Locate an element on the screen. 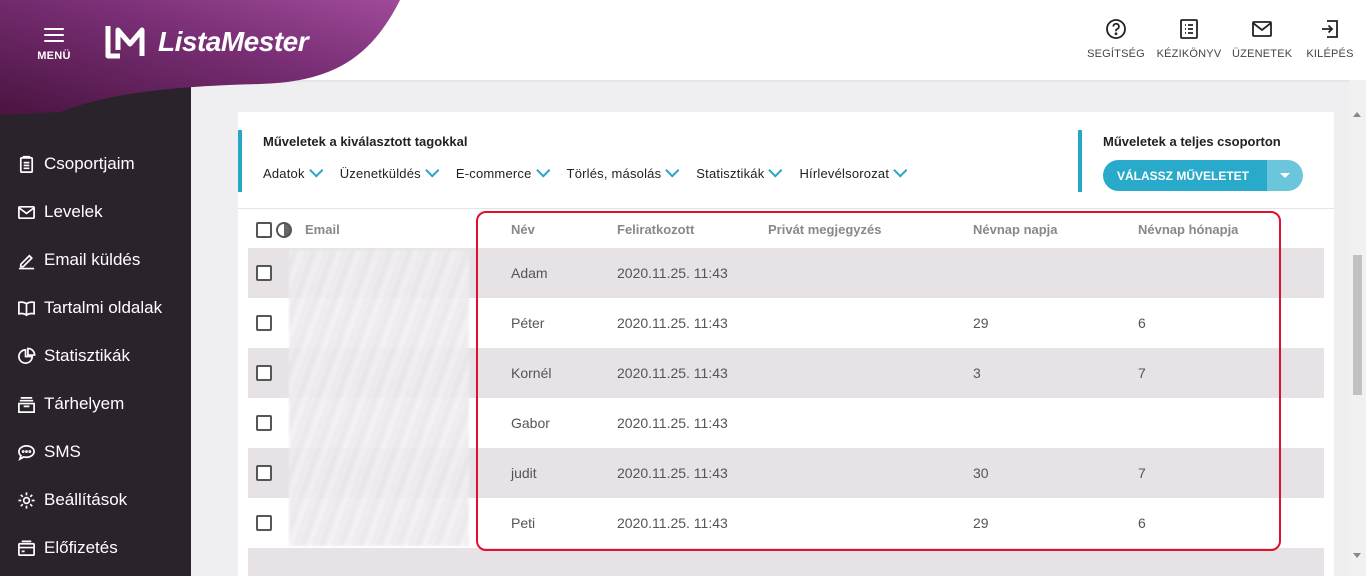 The width and height of the screenshot is (1366, 576). group-operations-title: Műveletek a teljes csoporton is located at coordinates (1192, 141).